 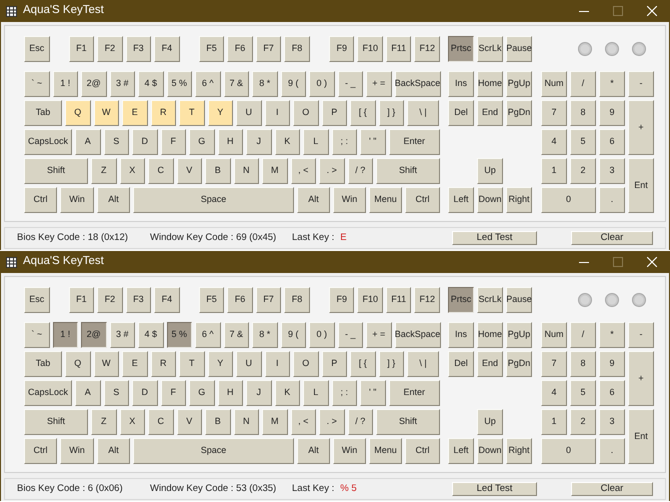 I want to click on keyboard-key: F10, so click(x=370, y=49).